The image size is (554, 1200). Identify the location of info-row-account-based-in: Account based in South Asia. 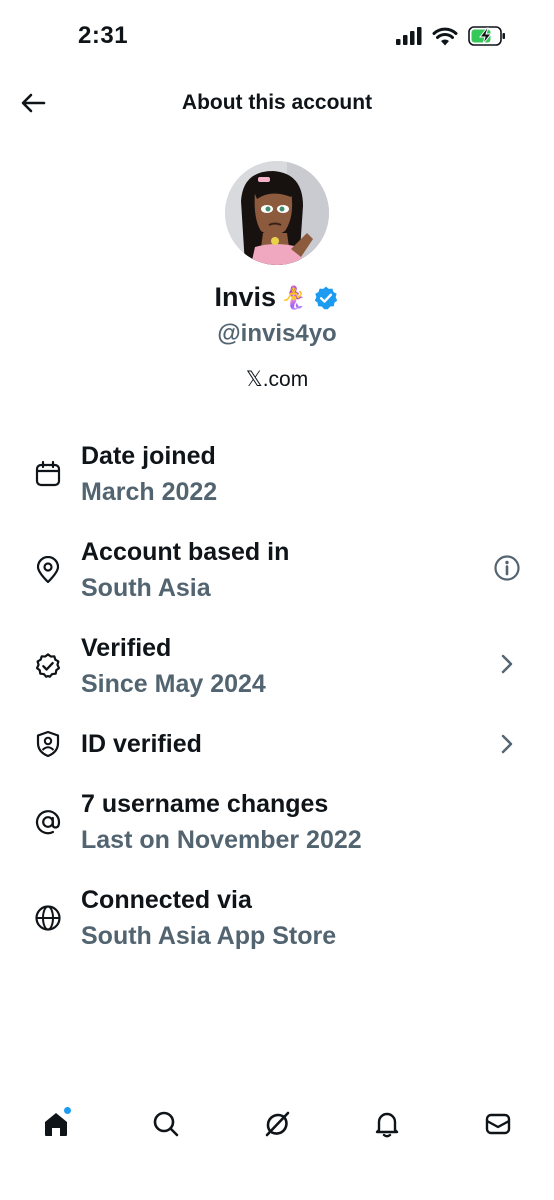
(277, 574).